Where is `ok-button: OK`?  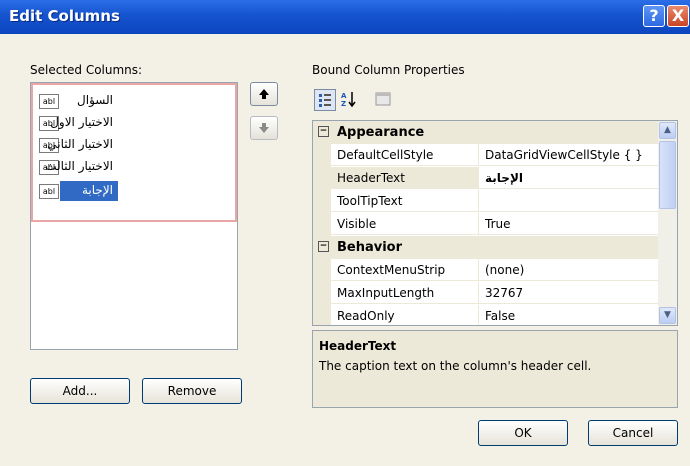 ok-button: OK is located at coordinates (523, 433).